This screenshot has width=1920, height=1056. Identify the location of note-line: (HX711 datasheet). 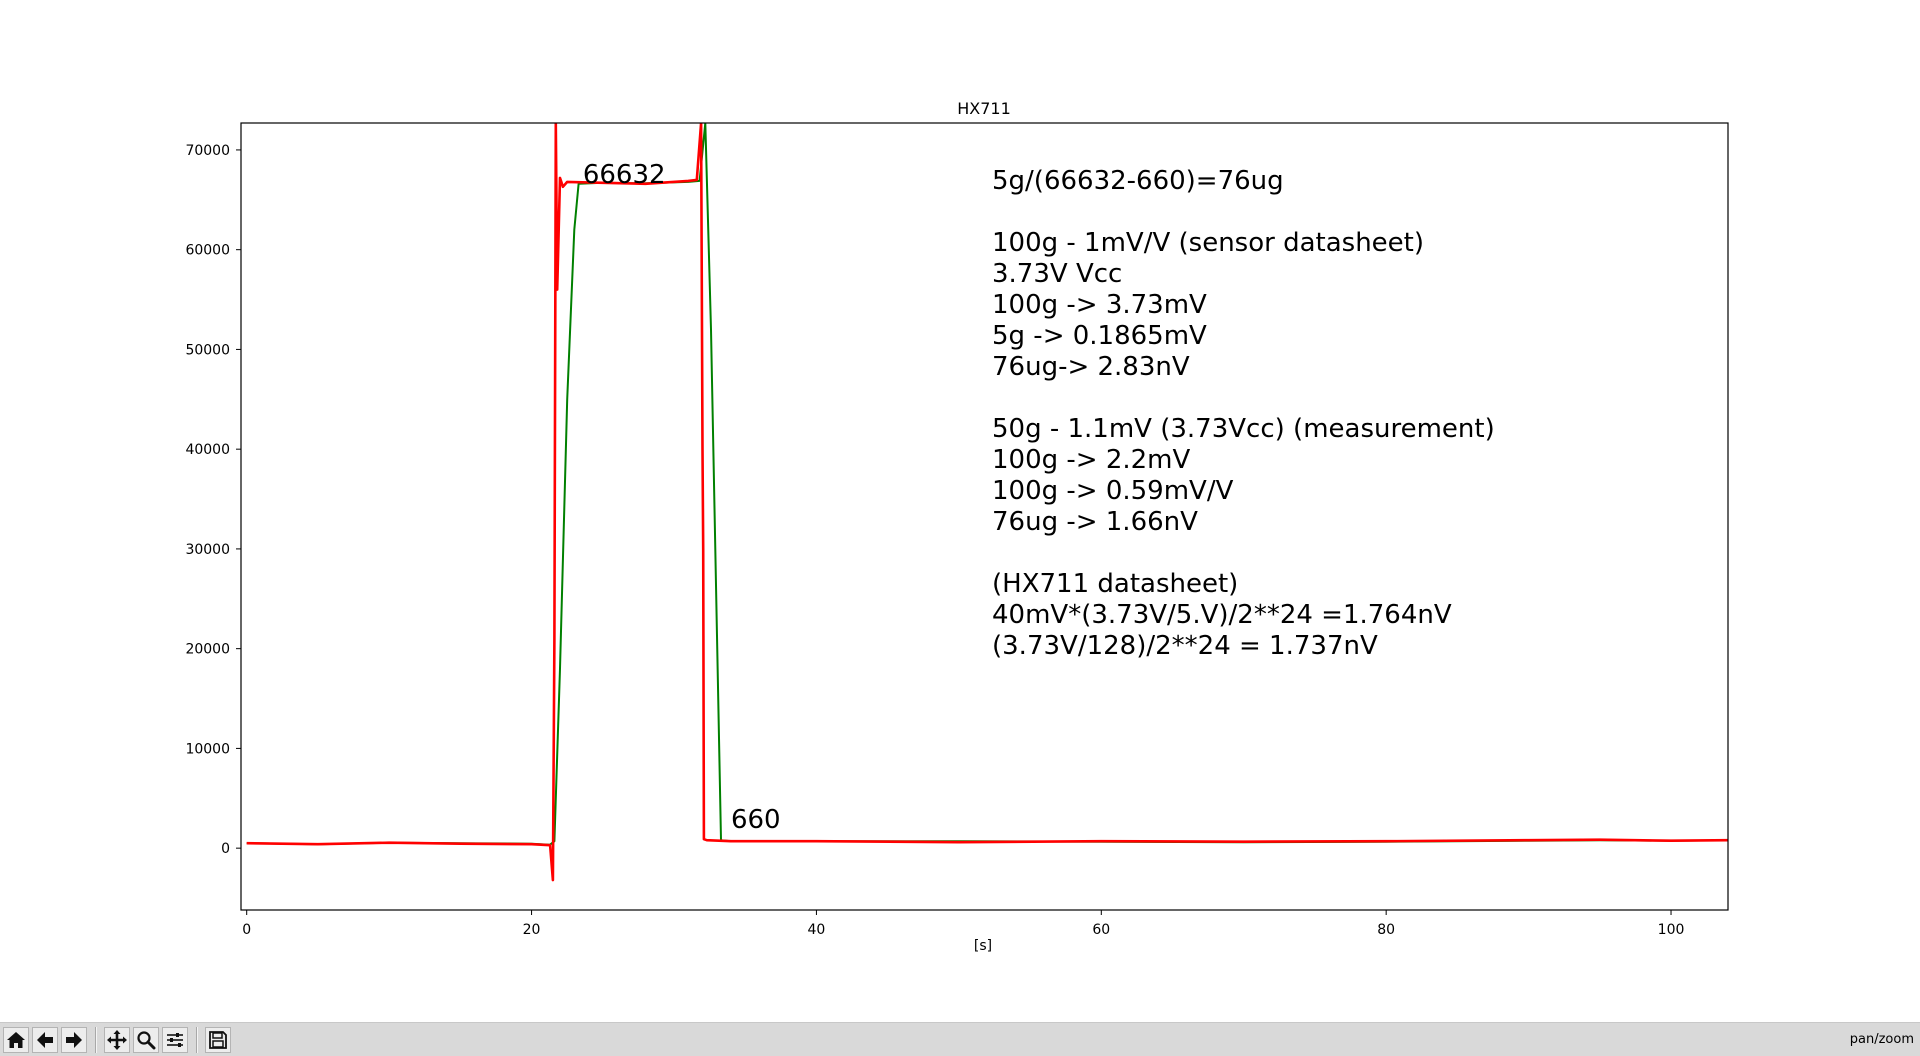
(1115, 584).